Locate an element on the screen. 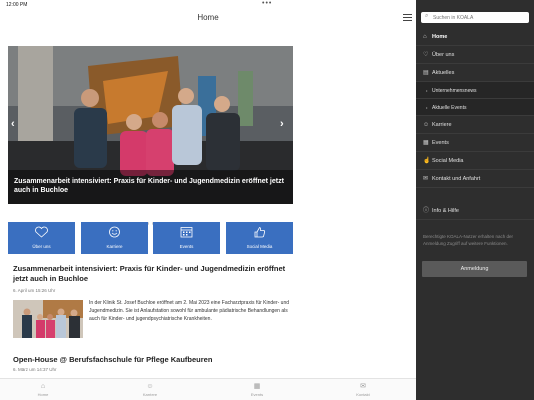  quick-links: Über uns Karriere Events Social Media is located at coordinates (150, 238).